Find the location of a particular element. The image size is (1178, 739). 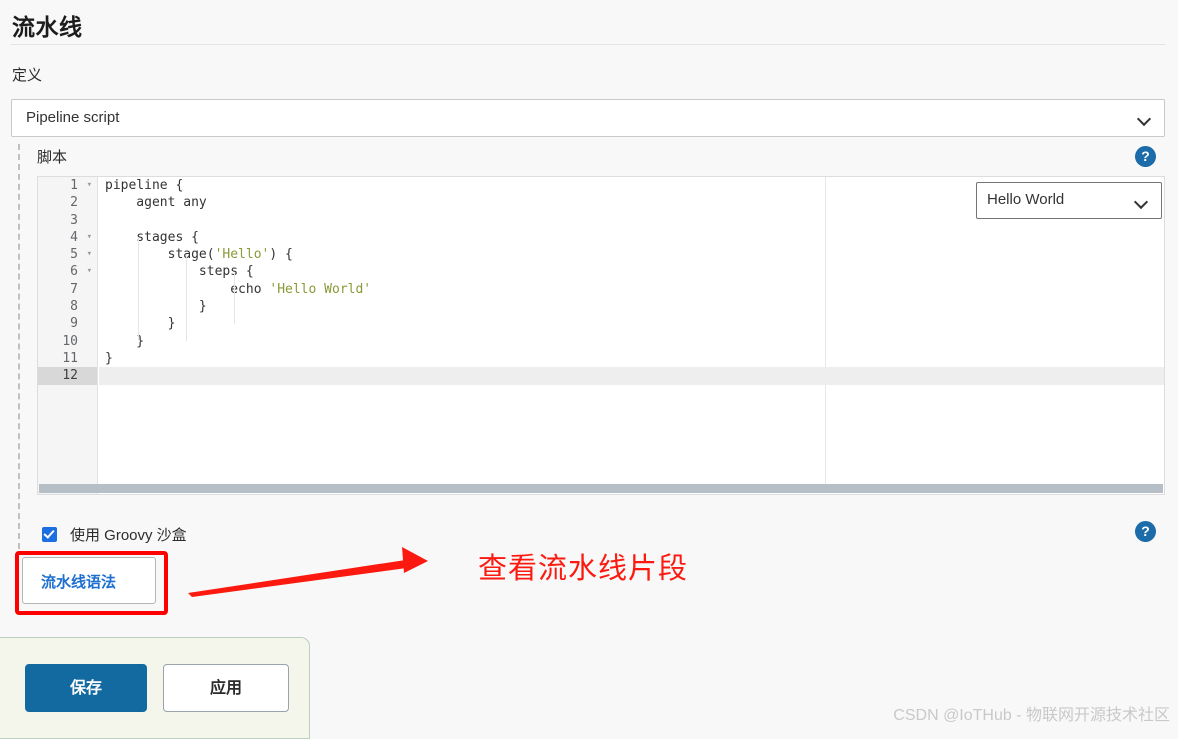

groovy-sandbox-row: 使用 Groovy 沙盒 is located at coordinates (114, 534).